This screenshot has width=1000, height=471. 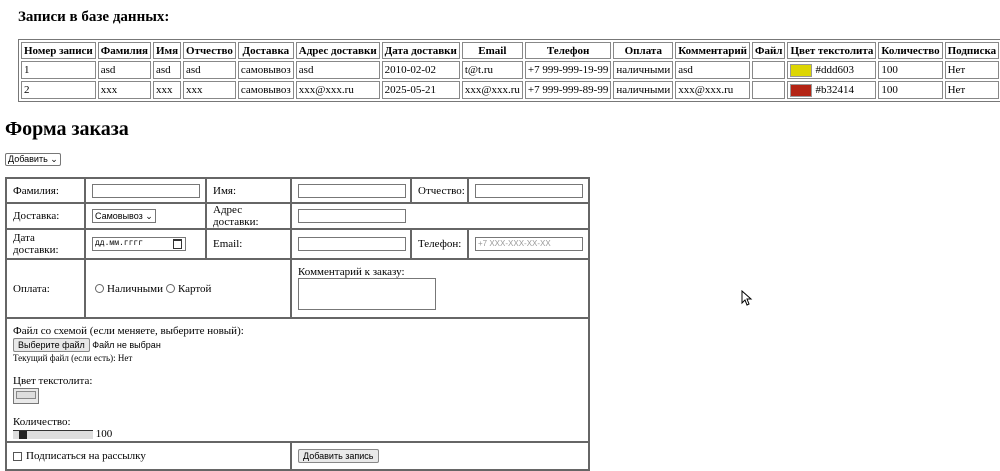 What do you see at coordinates (58, 70) in the screenshot?
I see `cell-id: 1` at bounding box center [58, 70].